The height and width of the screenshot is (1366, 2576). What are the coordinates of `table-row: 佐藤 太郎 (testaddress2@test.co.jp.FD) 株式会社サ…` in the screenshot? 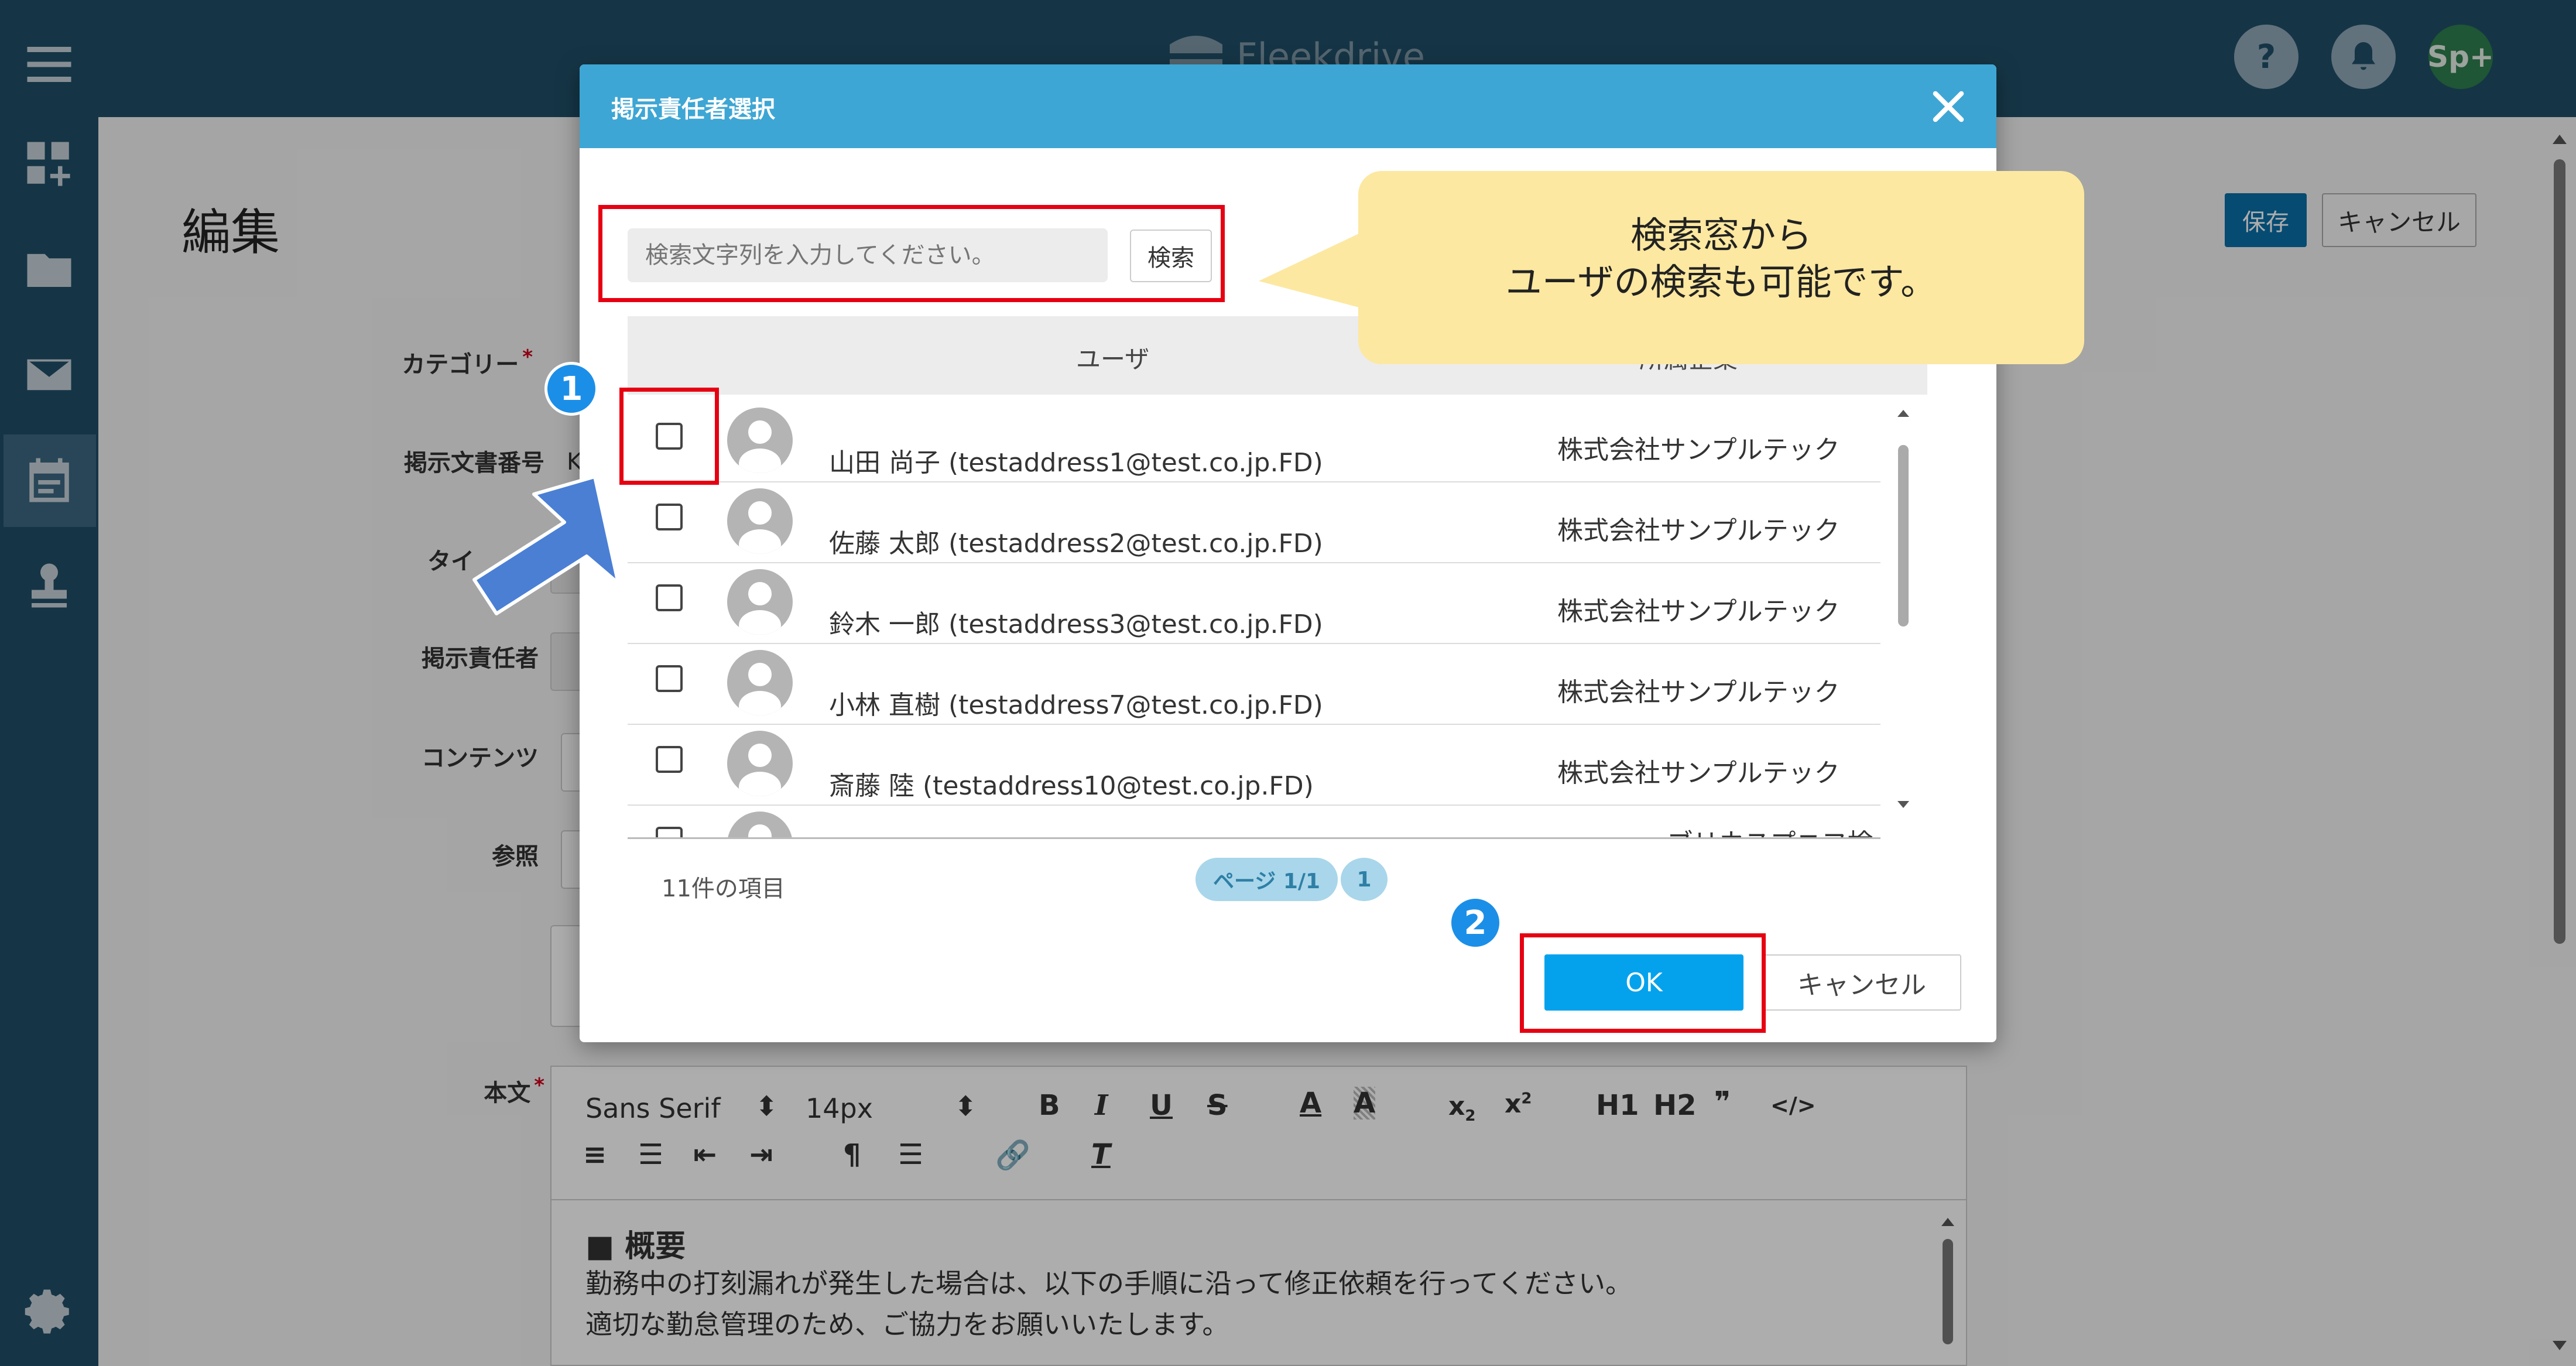 It's located at (1254, 522).